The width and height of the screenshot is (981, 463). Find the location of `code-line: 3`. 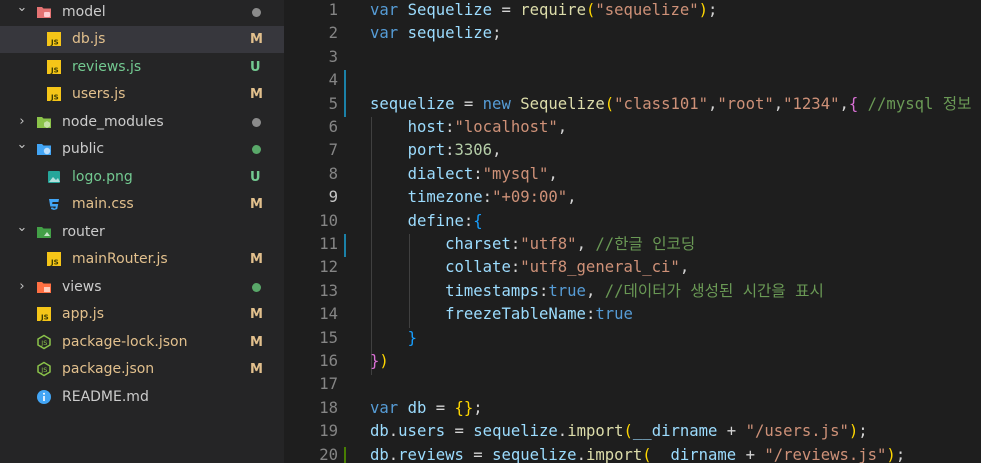

code-line: 3 is located at coordinates (632, 57).